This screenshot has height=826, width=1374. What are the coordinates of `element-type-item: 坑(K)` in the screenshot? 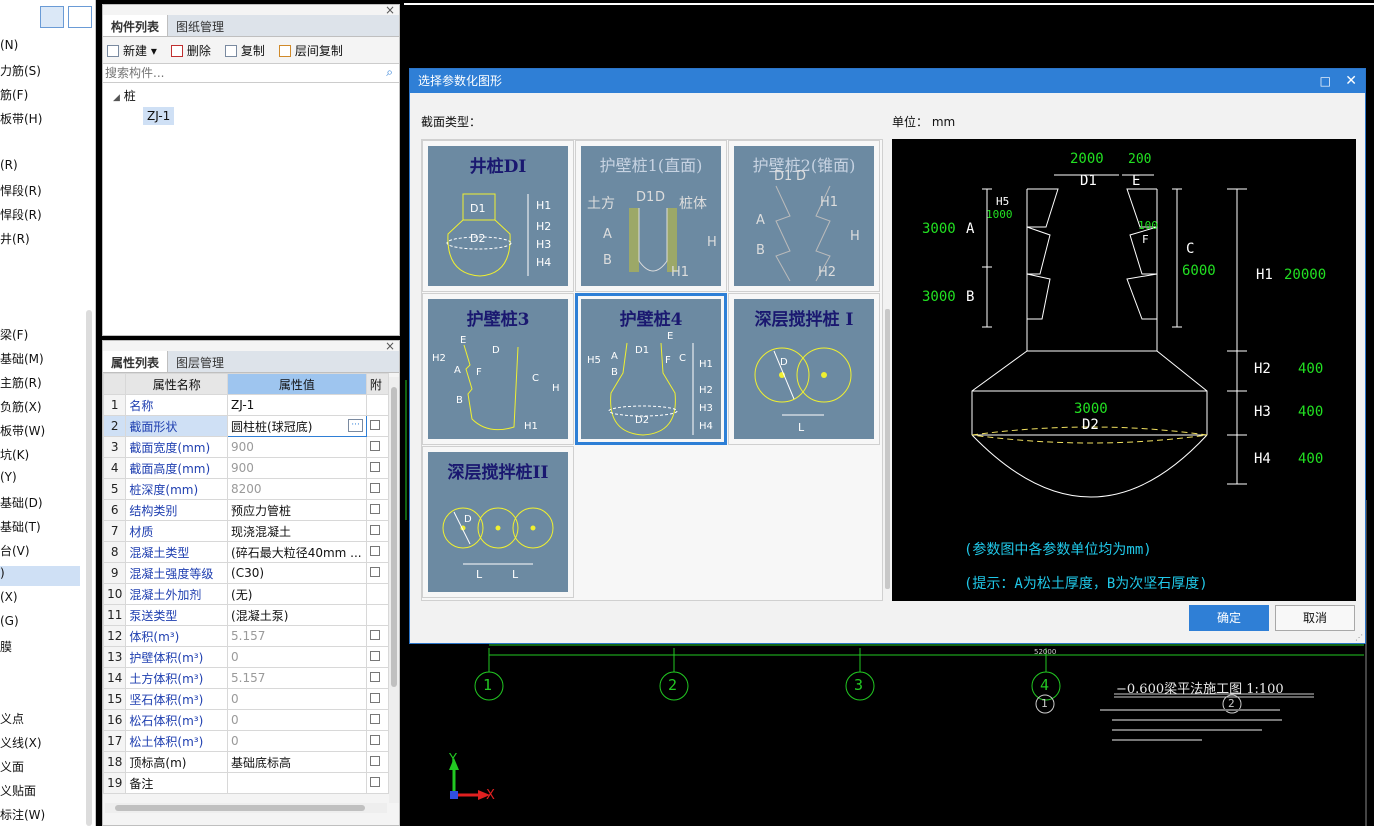 It's located at (14, 454).